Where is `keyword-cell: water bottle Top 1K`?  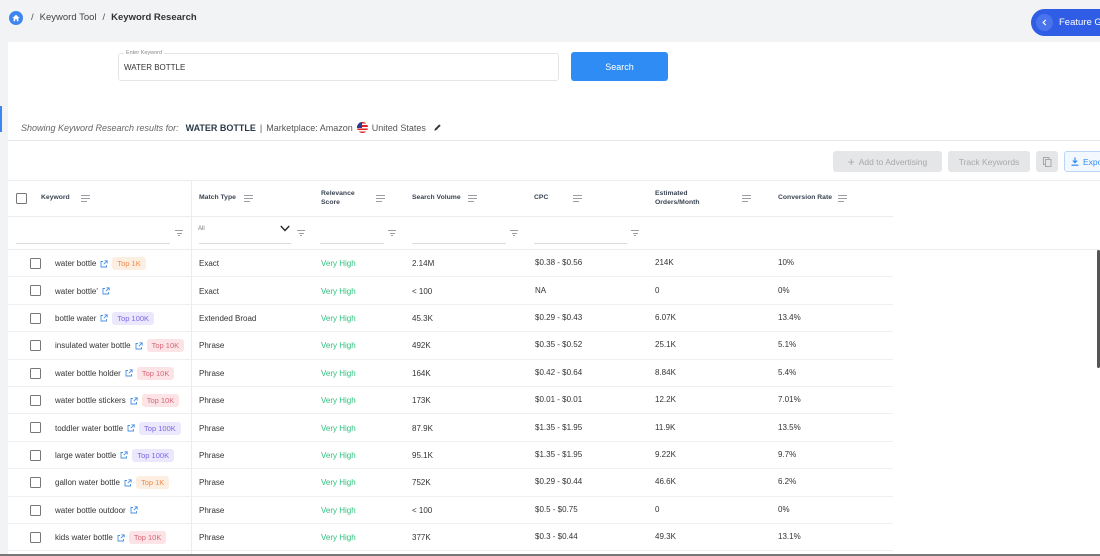 keyword-cell: water bottle Top 1K is located at coordinates (122, 263).